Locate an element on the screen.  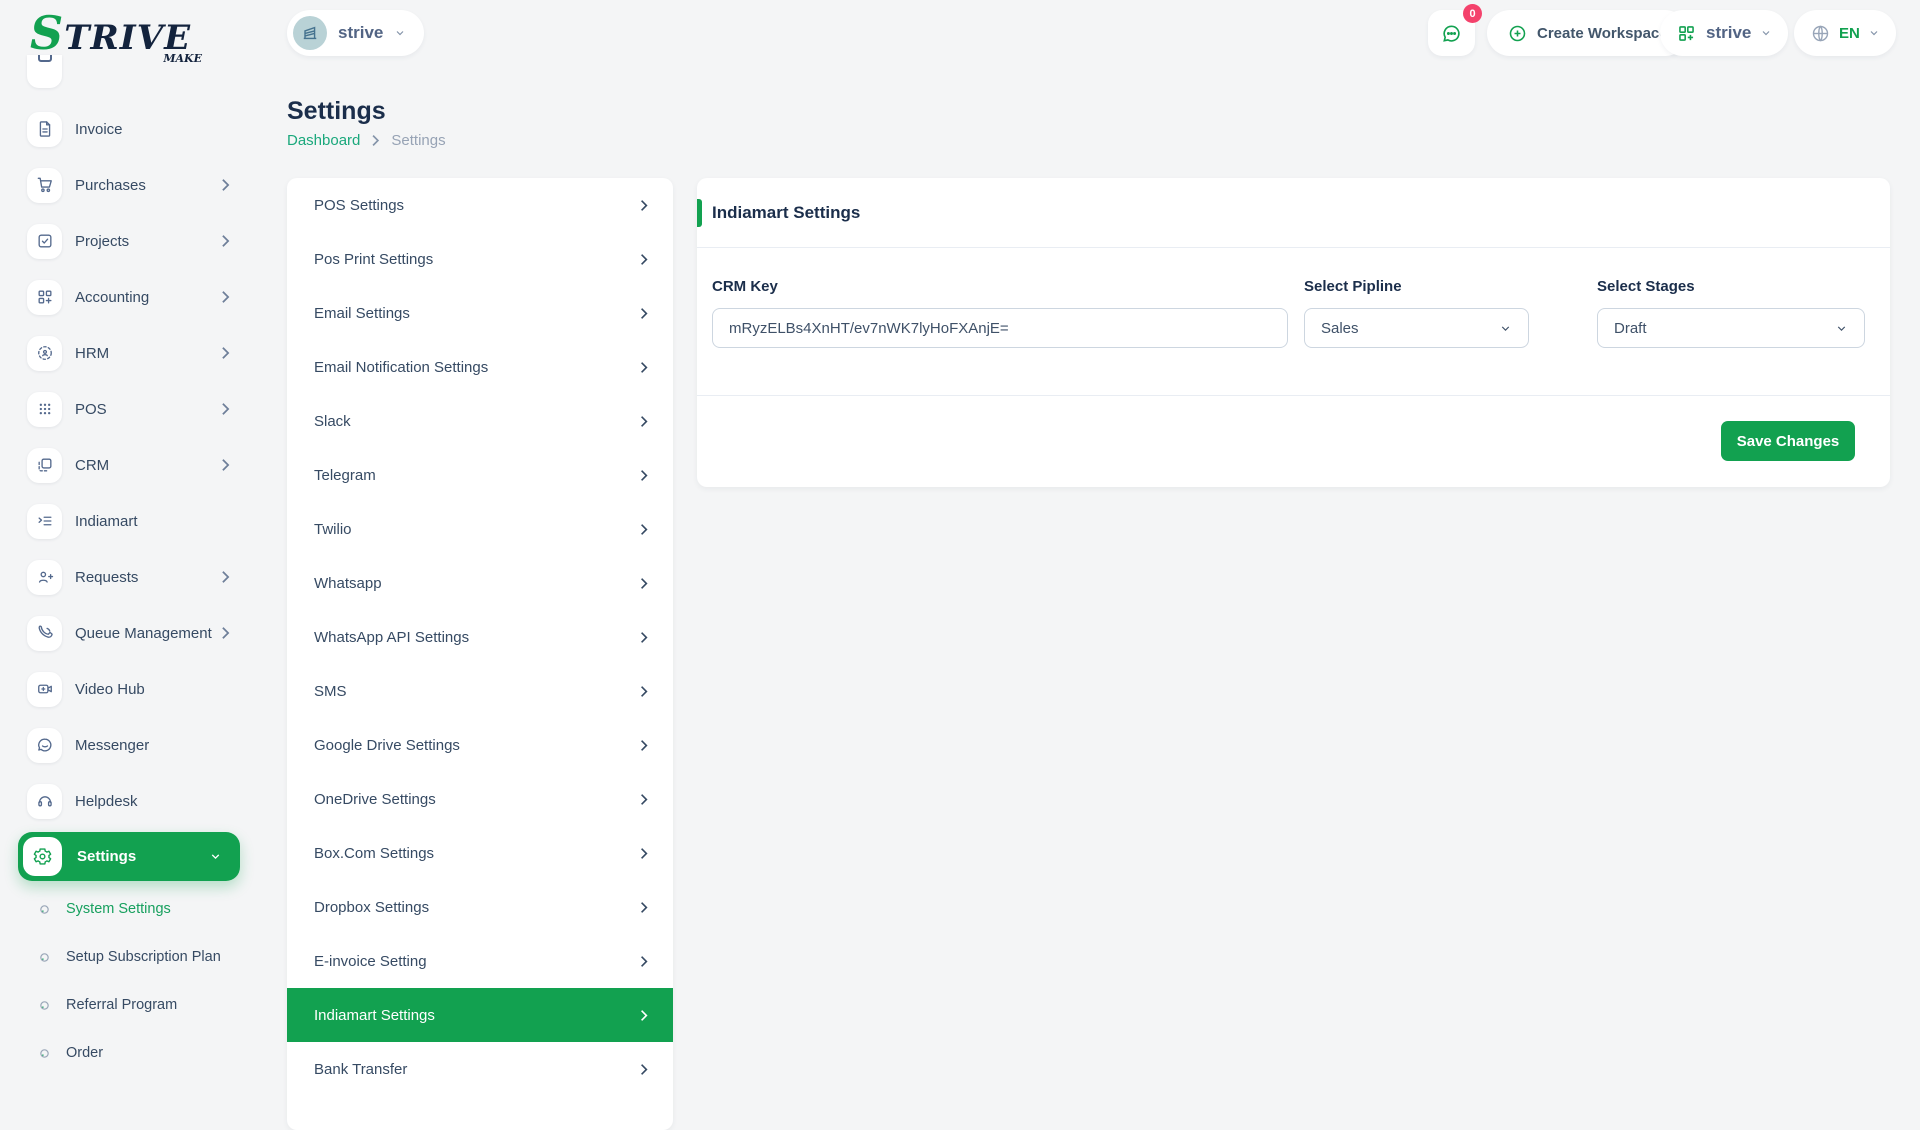
sidebar-item-accounting: Accounting is located at coordinates (131, 297).